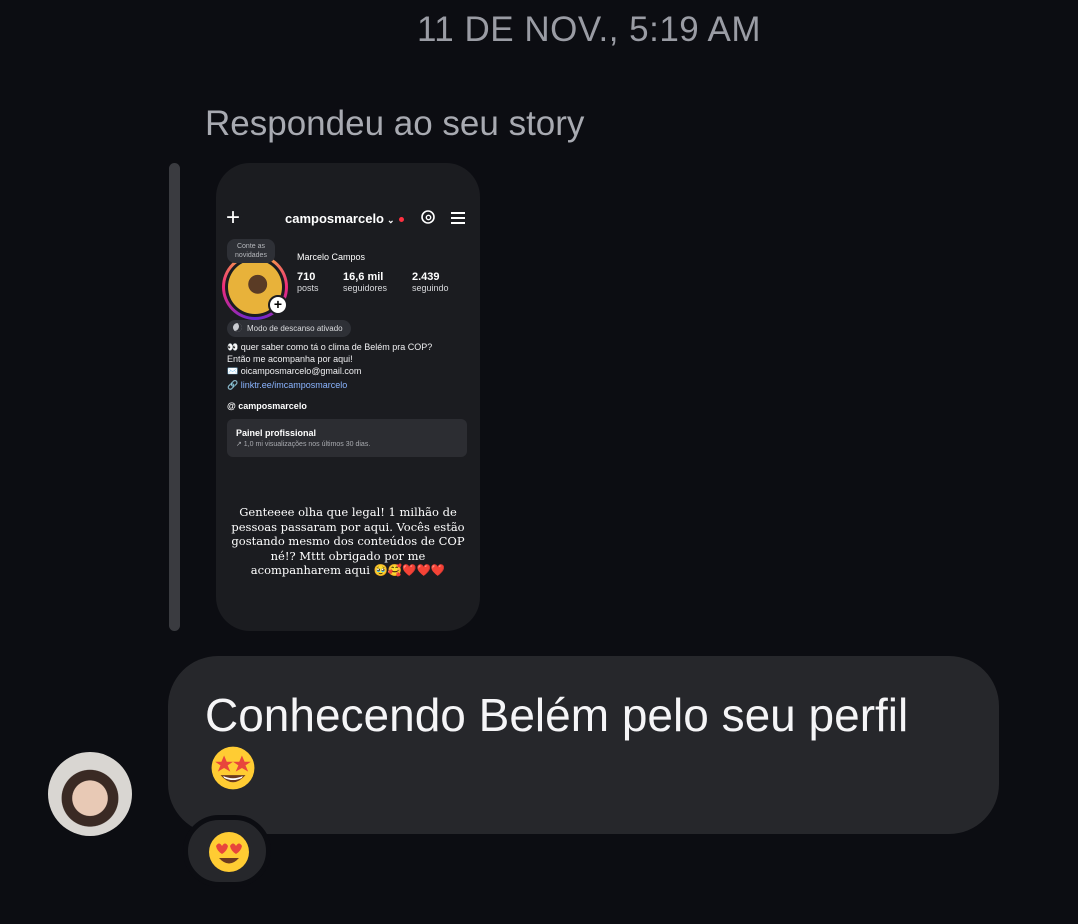  What do you see at coordinates (458, 218) in the screenshot?
I see `menu-icon` at bounding box center [458, 218].